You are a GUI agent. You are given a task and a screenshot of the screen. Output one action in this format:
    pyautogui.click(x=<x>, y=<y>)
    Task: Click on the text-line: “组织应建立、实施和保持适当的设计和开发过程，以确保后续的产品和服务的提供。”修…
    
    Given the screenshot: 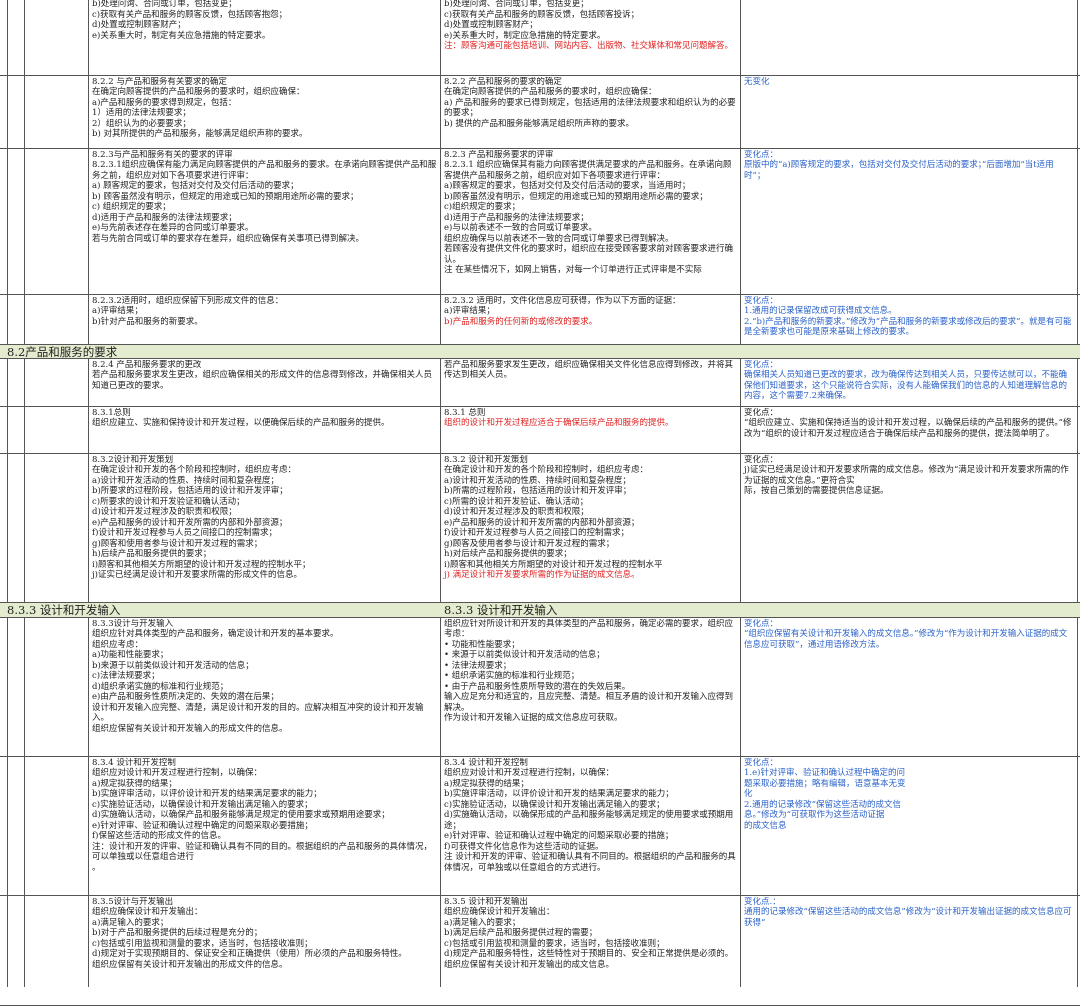 What is the action you would take?
    pyautogui.click(x=908, y=428)
    